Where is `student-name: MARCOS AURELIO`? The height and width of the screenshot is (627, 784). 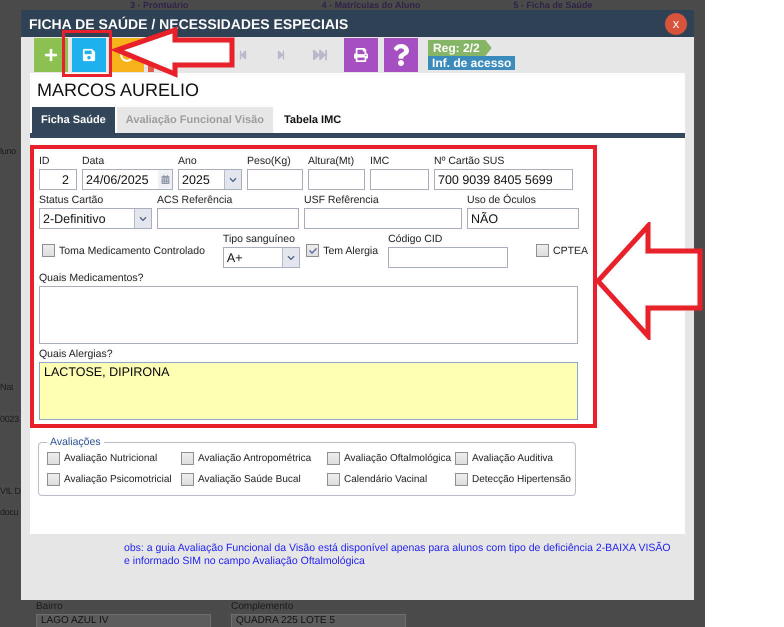 student-name: MARCOS AURELIO is located at coordinates (118, 91).